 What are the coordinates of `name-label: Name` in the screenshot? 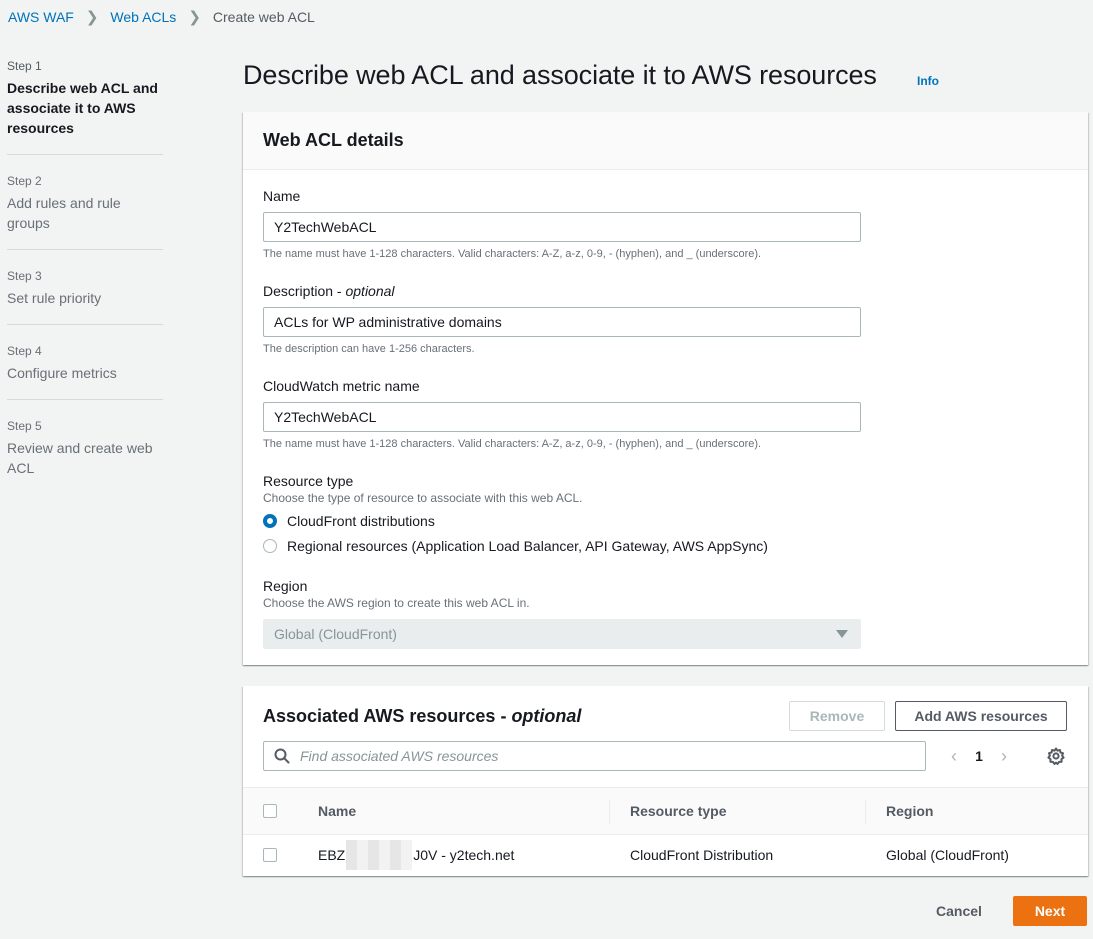 It's located at (282, 196).